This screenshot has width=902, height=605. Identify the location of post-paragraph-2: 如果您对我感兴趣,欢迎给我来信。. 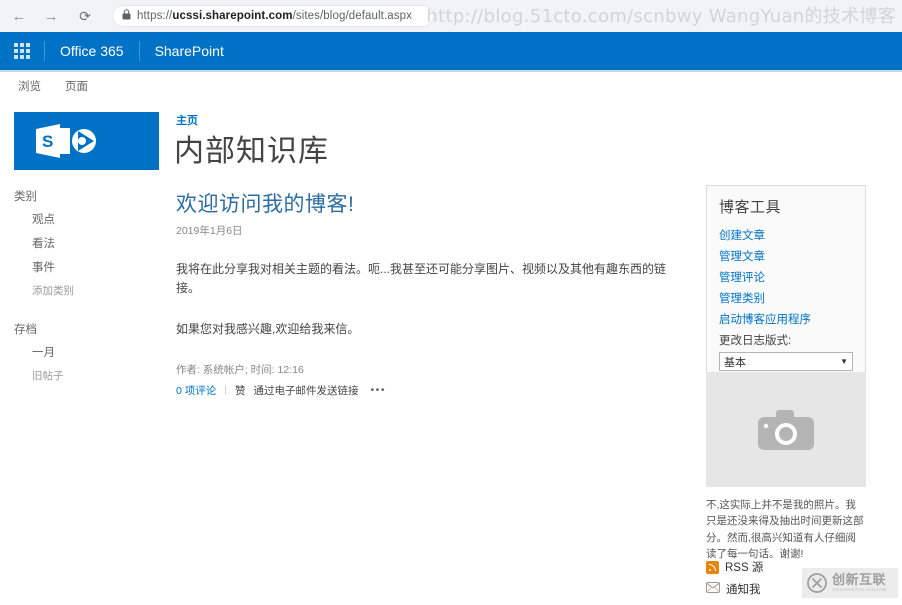
(268, 329).